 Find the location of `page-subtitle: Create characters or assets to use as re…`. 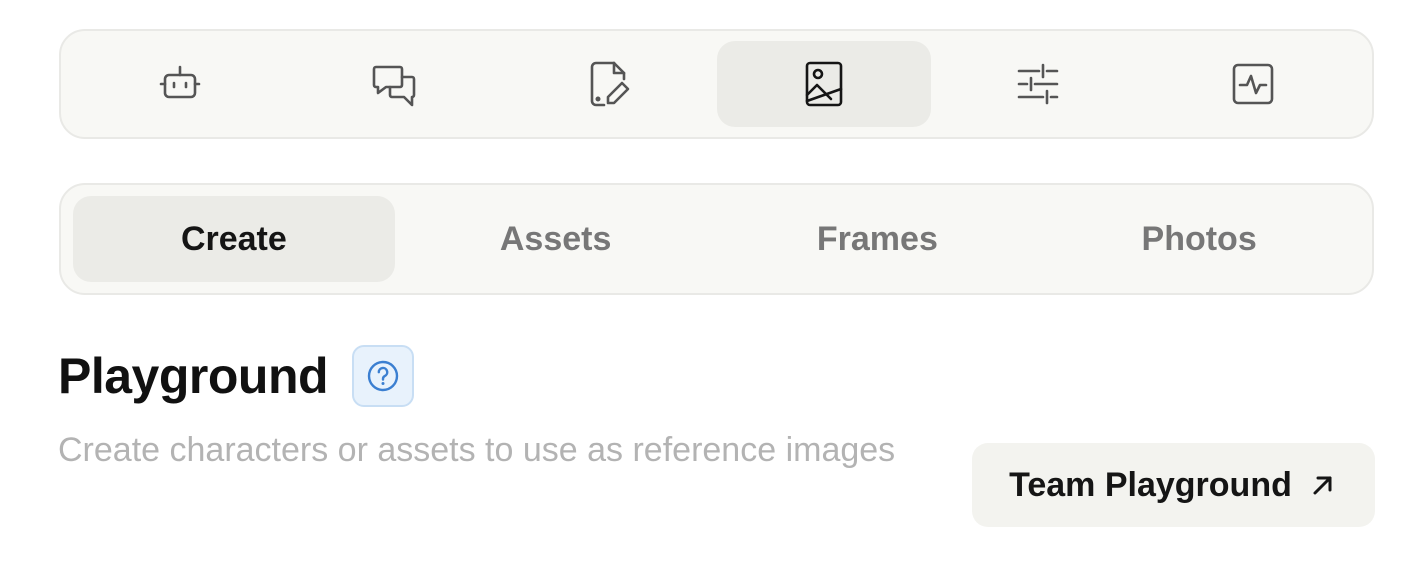

page-subtitle: Create characters or assets to use as re… is located at coordinates (477, 450).